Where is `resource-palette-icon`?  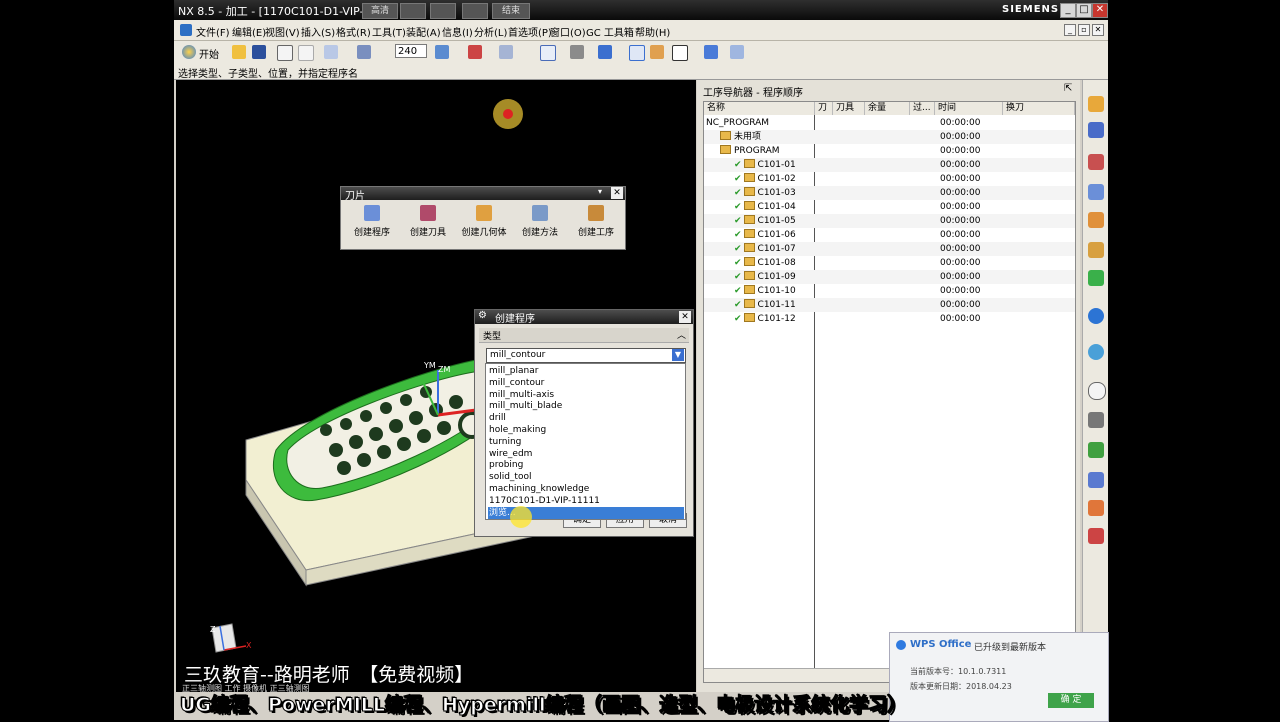
resource-palette-icon is located at coordinates (1096, 420).